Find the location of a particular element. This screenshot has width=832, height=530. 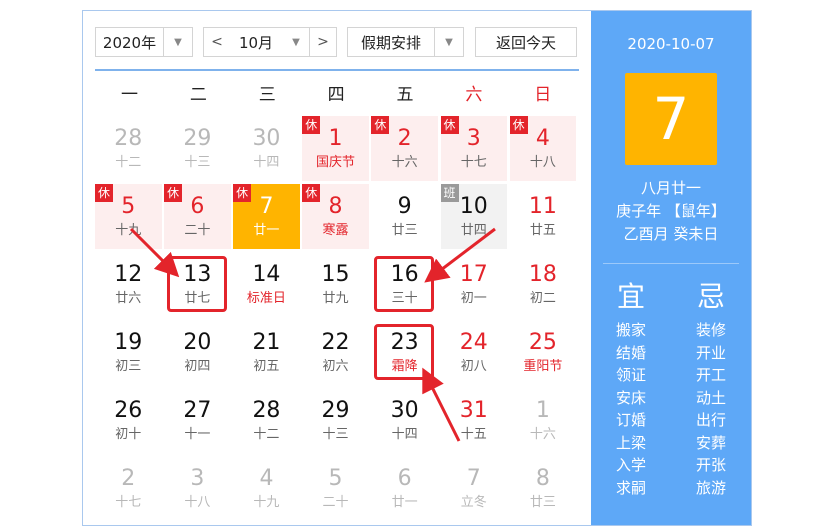

day-cell: 12 廿六 is located at coordinates (128, 284).